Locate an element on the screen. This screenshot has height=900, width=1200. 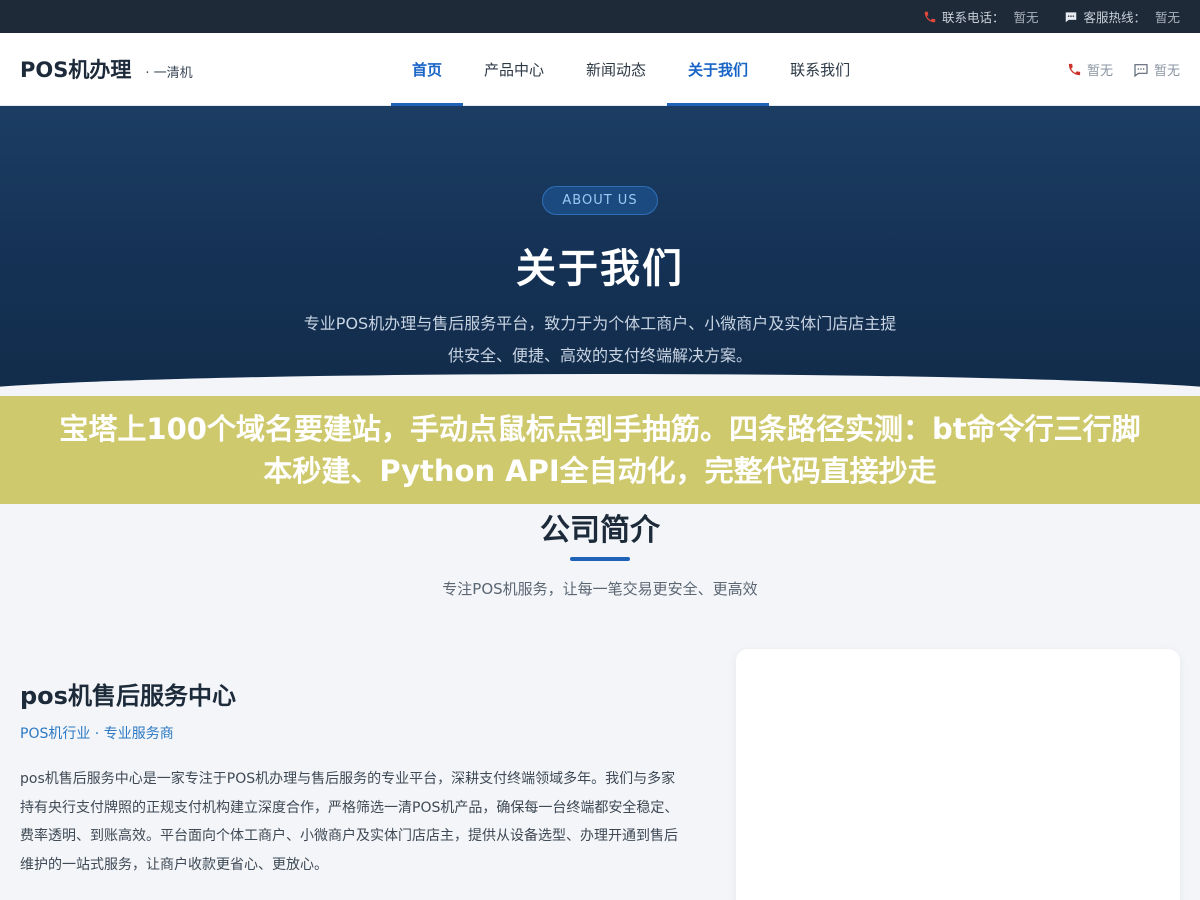
nav-news: 新闻动态 is located at coordinates (616, 69).